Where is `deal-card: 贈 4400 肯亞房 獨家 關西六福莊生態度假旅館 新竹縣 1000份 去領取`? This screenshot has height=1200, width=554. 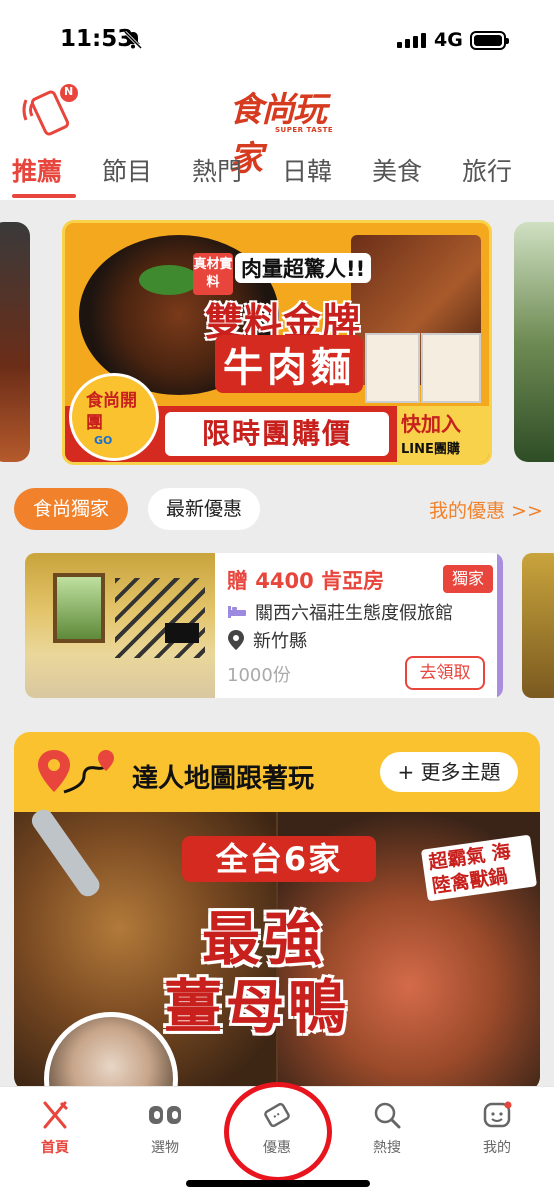 deal-card: 贈 4400 肯亞房 獨家 關西六福莊生態度假旅館 新竹縣 1000份 去領取 is located at coordinates (264, 625).